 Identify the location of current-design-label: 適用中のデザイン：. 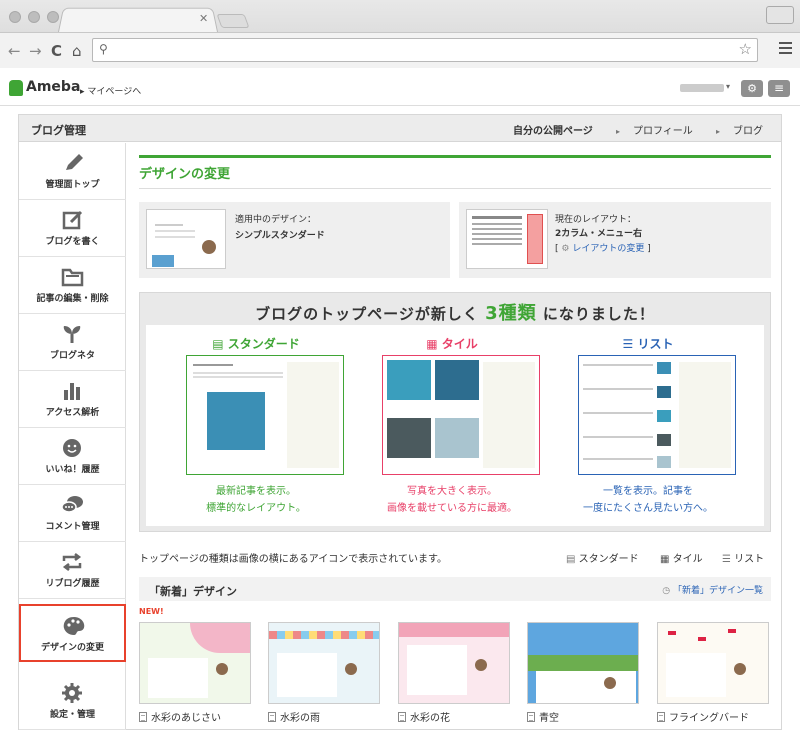
(276, 220).